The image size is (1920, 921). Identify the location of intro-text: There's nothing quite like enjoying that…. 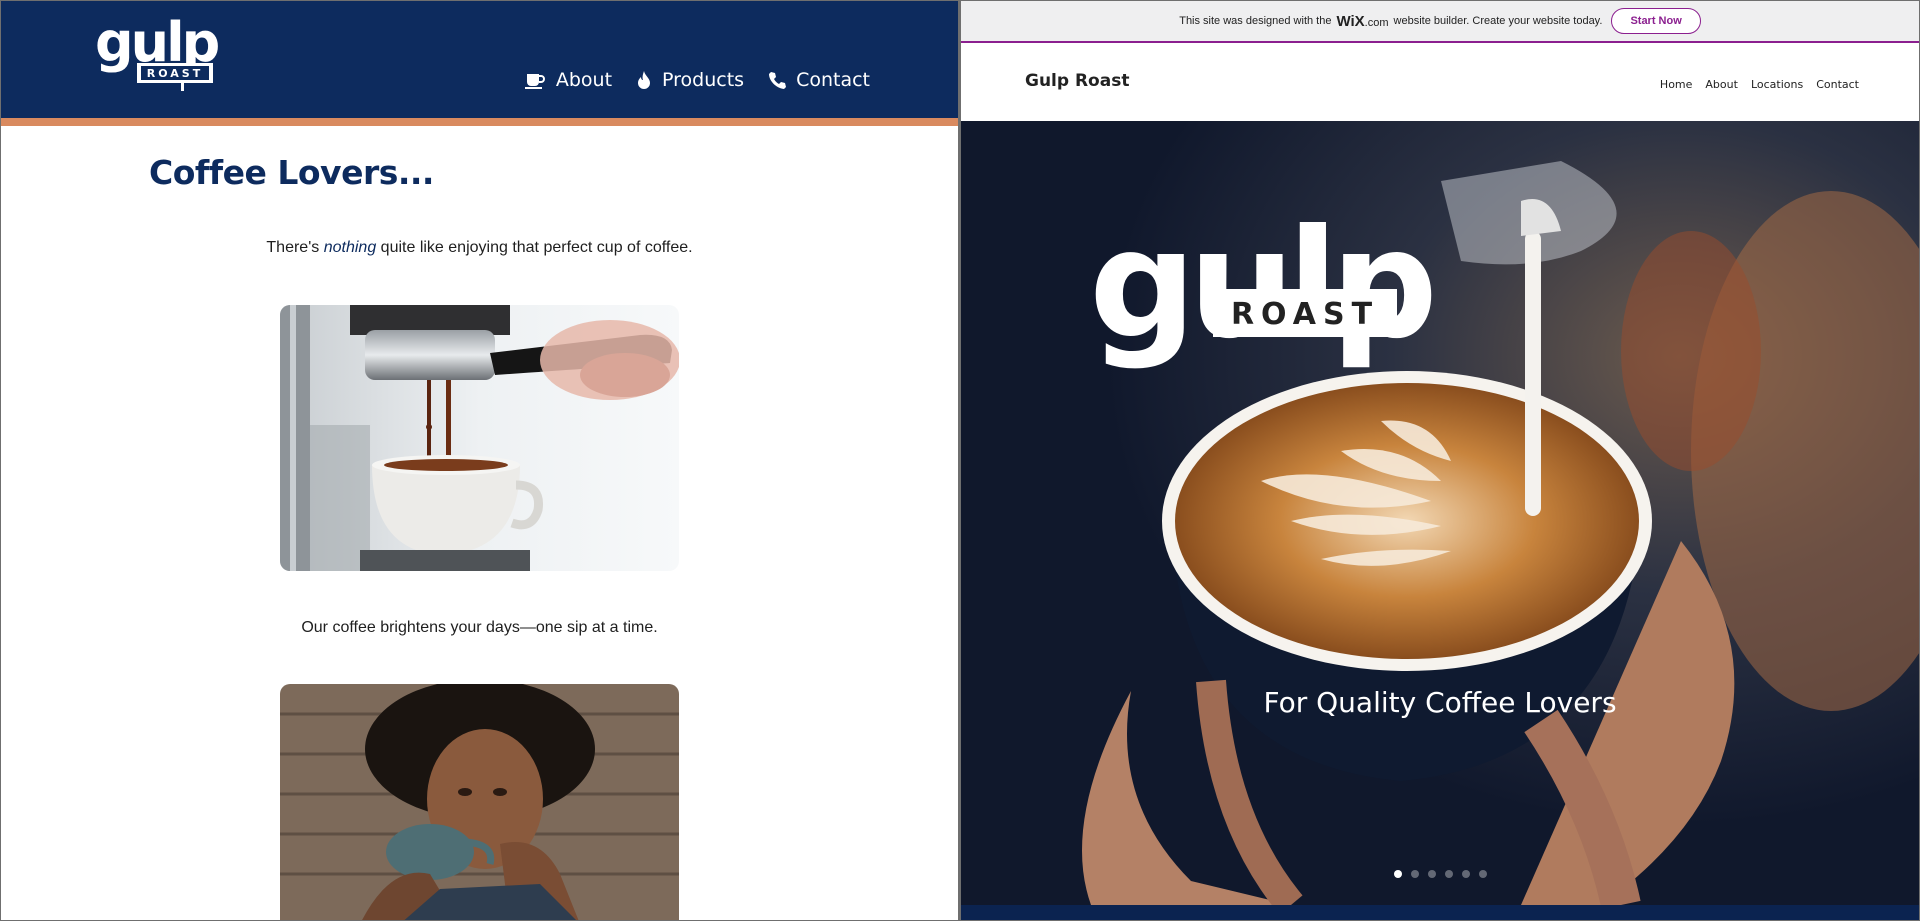
(479, 248).